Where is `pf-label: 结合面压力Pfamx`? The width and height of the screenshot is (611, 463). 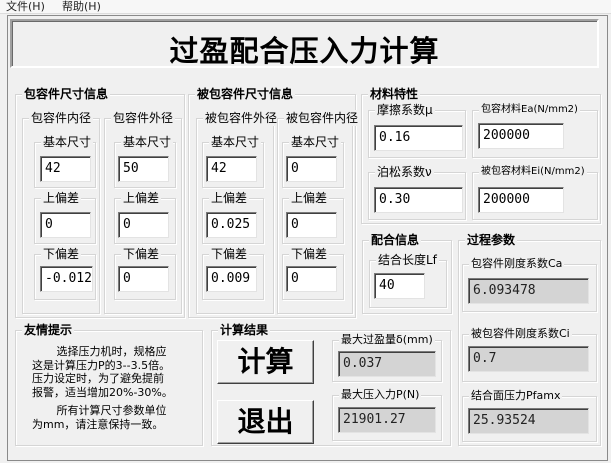 pf-label: 结合面压力Pfamx is located at coordinates (516, 396).